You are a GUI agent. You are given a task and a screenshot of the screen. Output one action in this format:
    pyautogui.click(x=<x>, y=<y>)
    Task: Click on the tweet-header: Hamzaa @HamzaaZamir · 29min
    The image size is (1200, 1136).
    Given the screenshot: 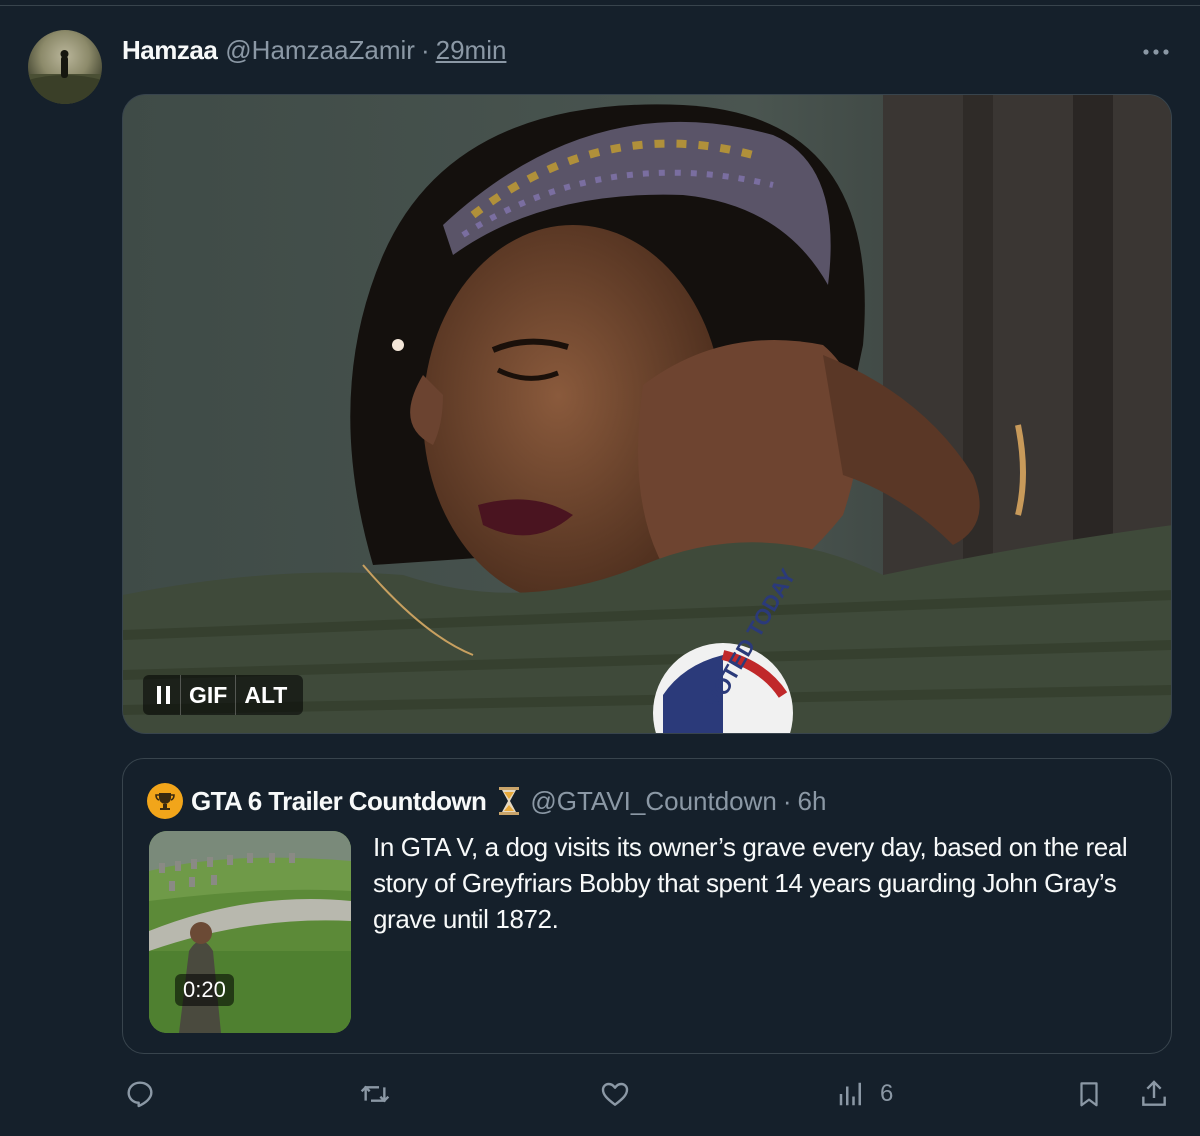 What is the action you would take?
    pyautogui.click(x=314, y=50)
    